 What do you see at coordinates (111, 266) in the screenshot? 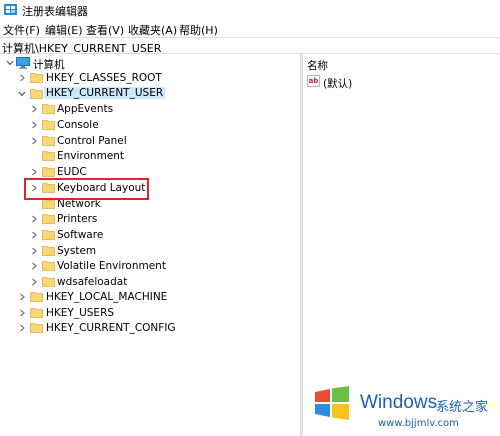
I see `tree-key-label: Volatile Environment` at bounding box center [111, 266].